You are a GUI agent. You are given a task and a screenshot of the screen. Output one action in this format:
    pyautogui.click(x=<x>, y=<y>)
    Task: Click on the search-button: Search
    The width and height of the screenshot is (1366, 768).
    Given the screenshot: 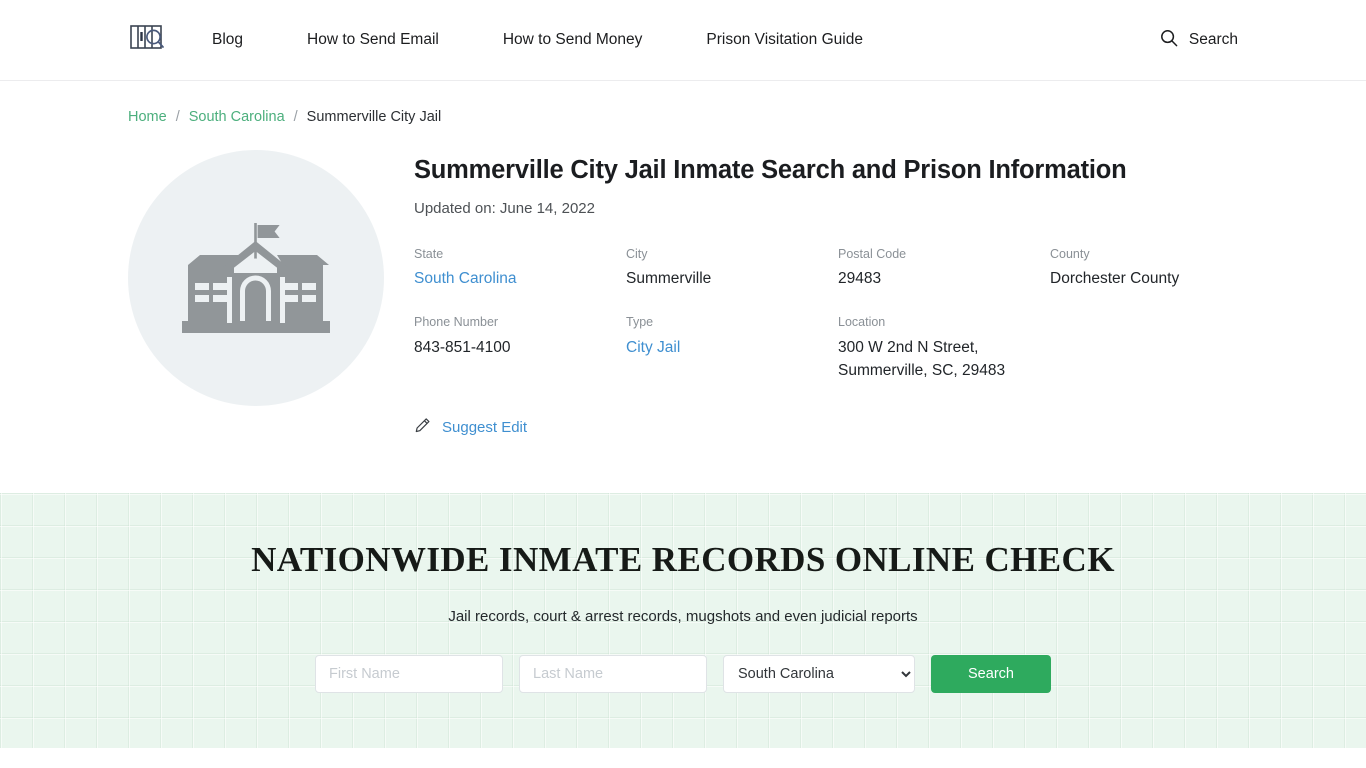 What is the action you would take?
    pyautogui.click(x=991, y=673)
    